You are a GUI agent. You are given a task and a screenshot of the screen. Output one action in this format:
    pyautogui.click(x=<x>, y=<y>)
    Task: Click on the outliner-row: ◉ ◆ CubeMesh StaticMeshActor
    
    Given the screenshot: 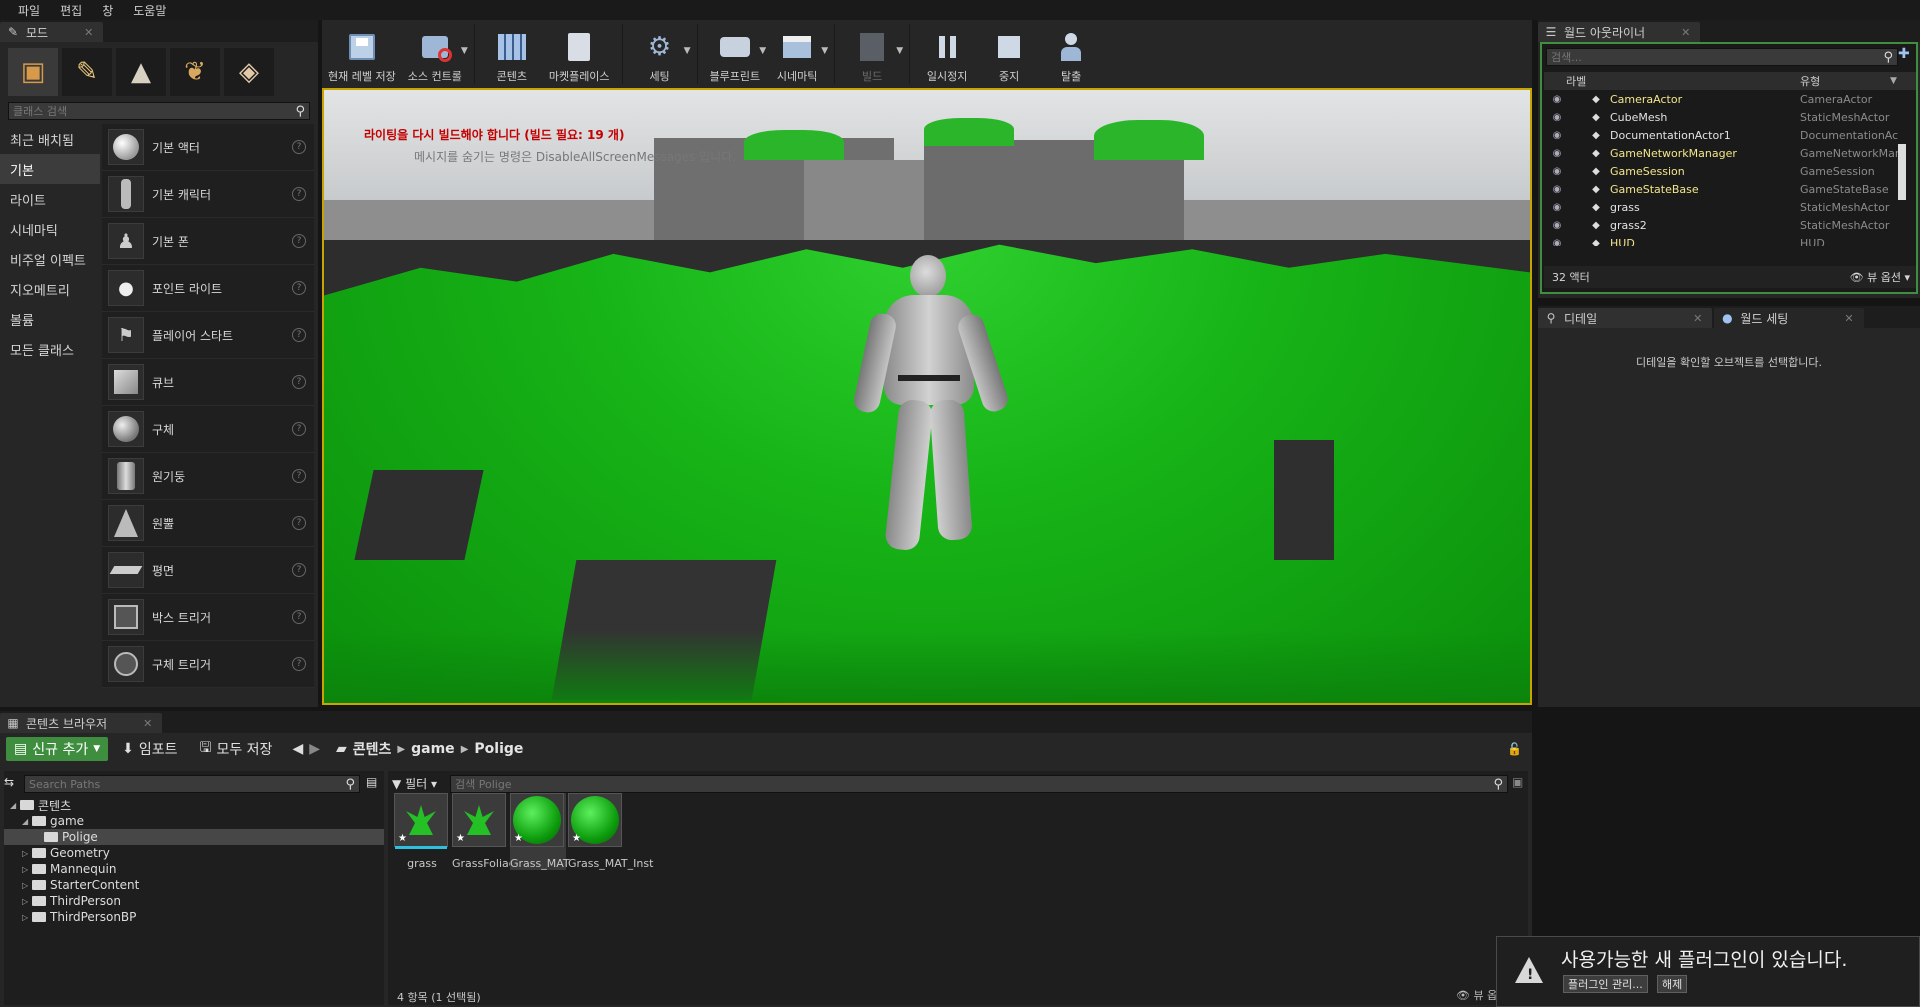 What is the action you would take?
    pyautogui.click(x=1730, y=117)
    